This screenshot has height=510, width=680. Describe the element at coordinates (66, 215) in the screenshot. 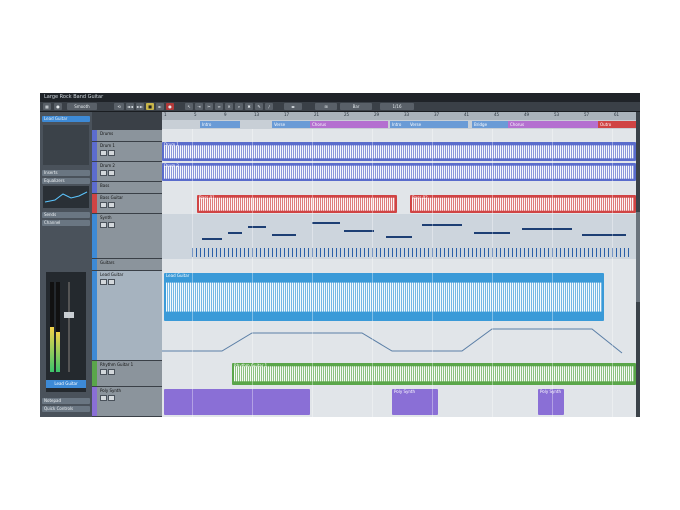

I see `inspector-sends: Sends` at that location.